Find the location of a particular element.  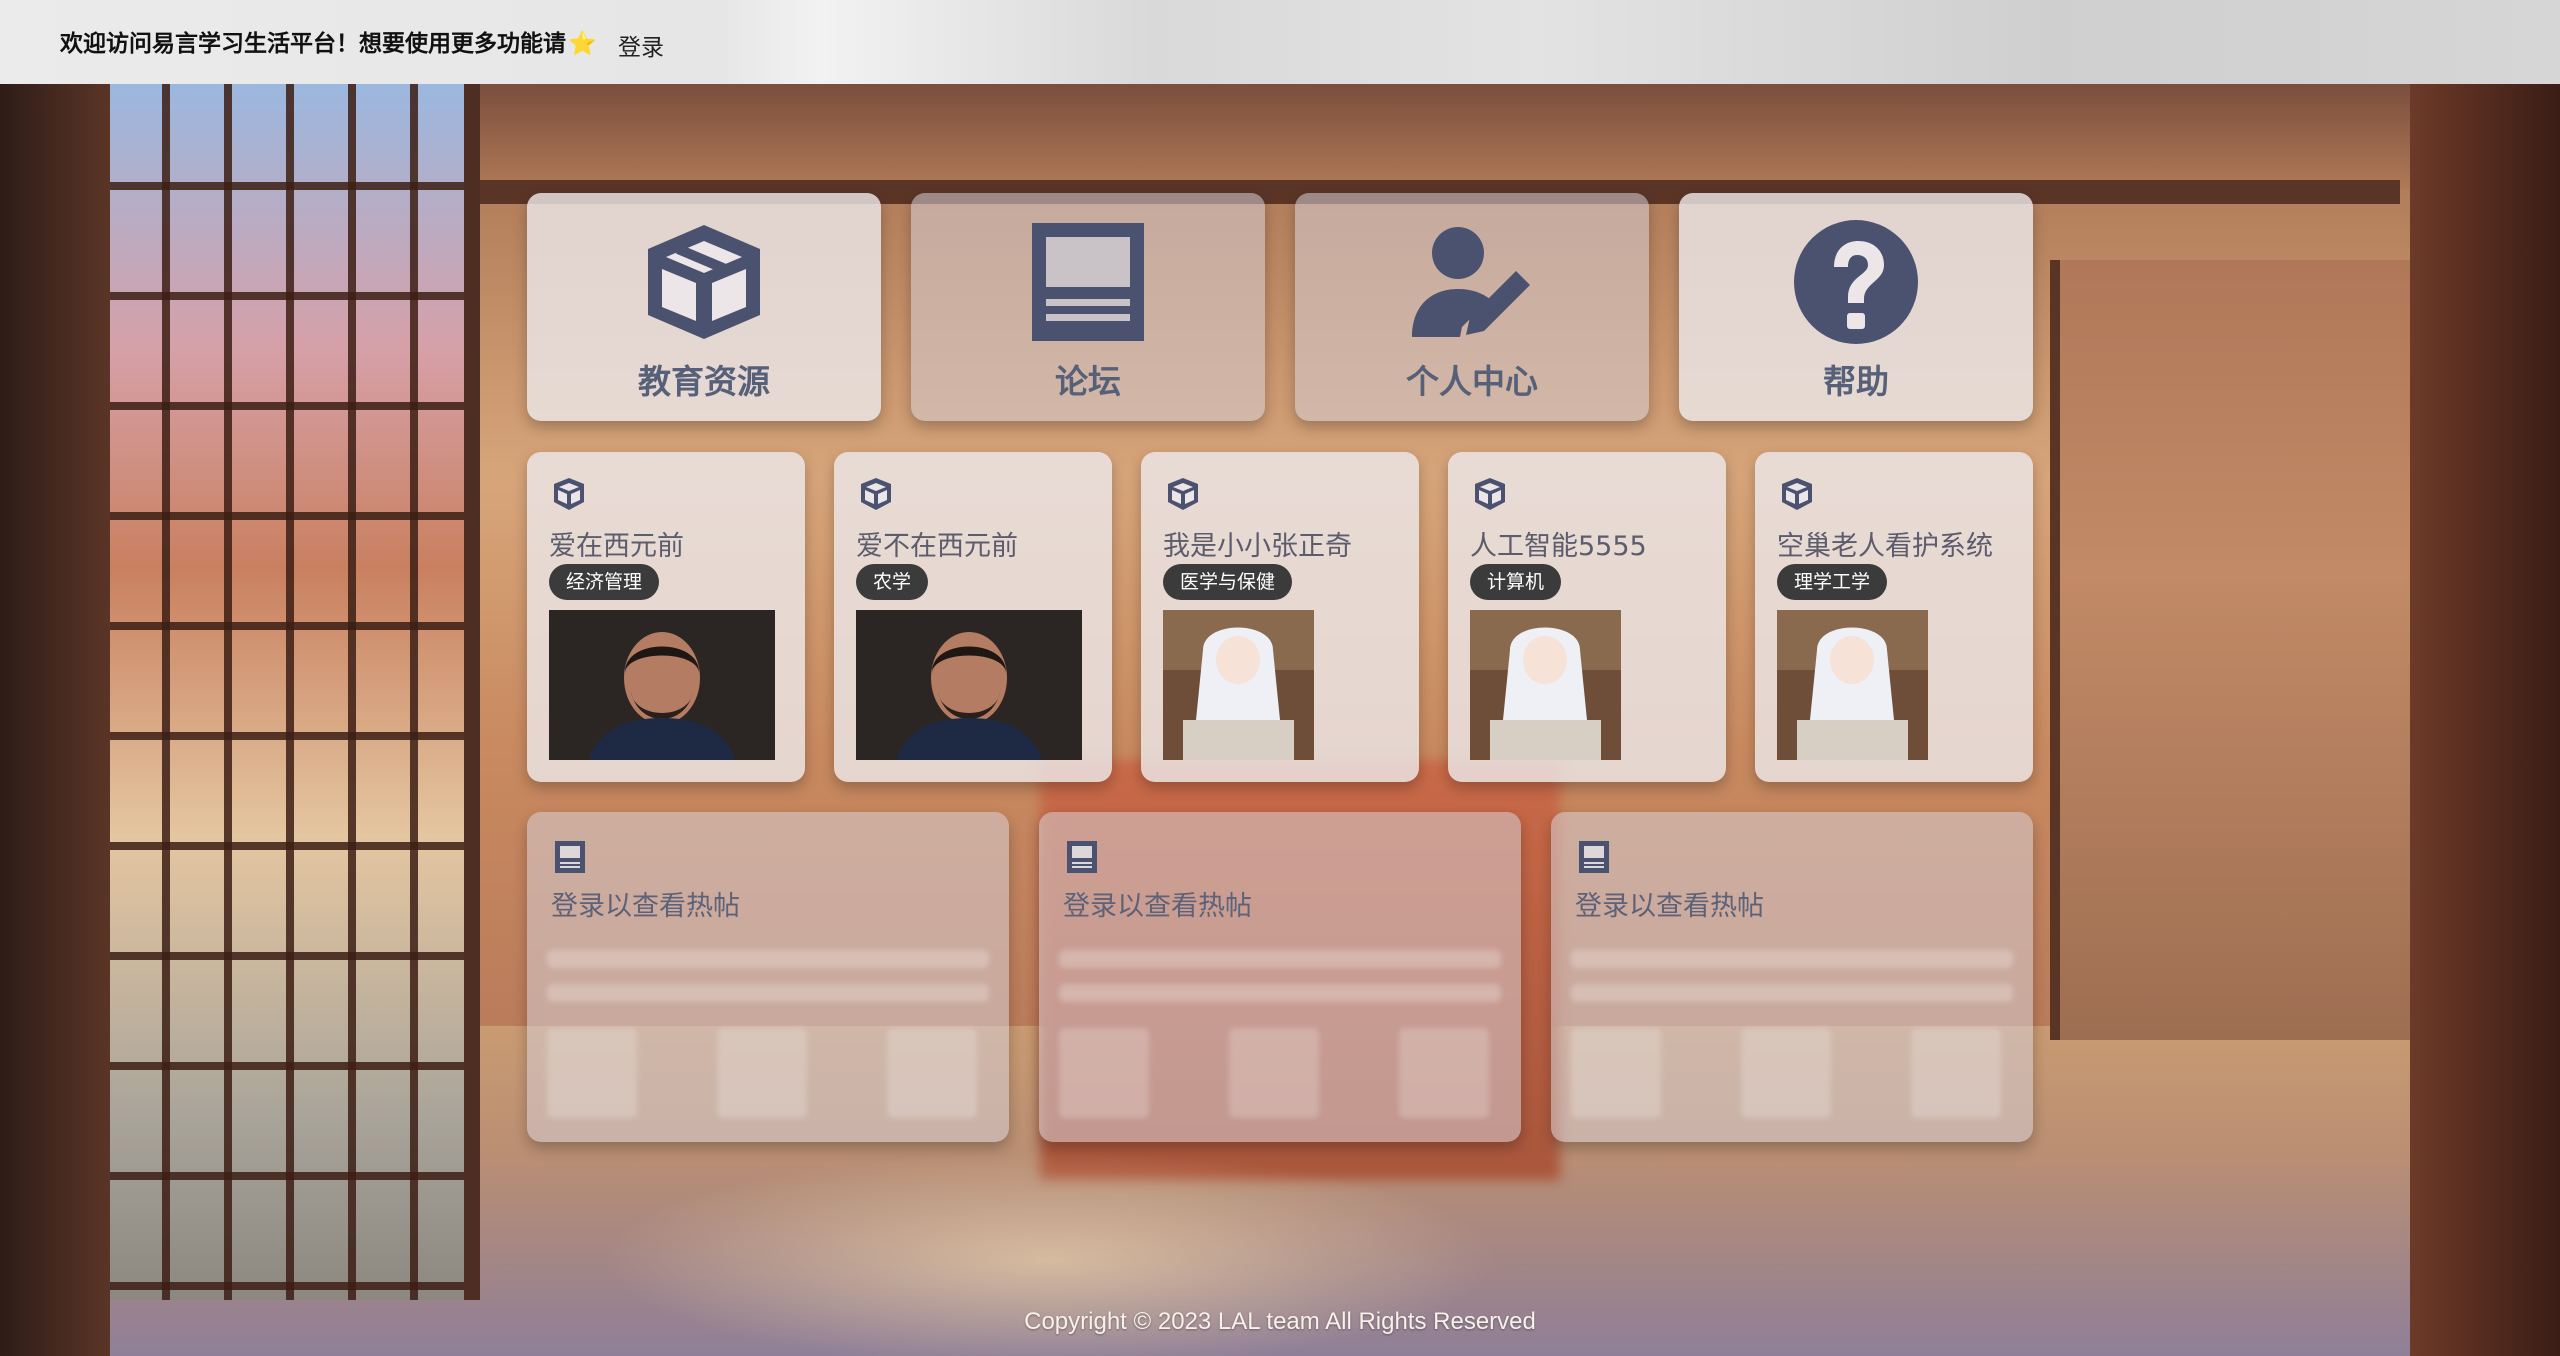

top-bar: 欢迎访问易言学习生活平台！想要使用更多功能请⭐ 登录 is located at coordinates (1280, 42).